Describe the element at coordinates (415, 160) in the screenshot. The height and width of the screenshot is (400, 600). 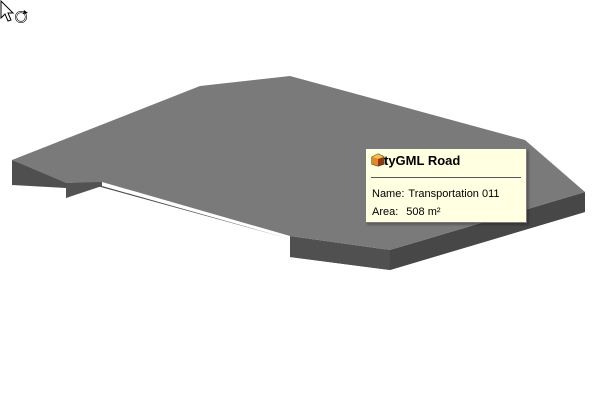
I see `tooltip-header: CityGML Road` at that location.